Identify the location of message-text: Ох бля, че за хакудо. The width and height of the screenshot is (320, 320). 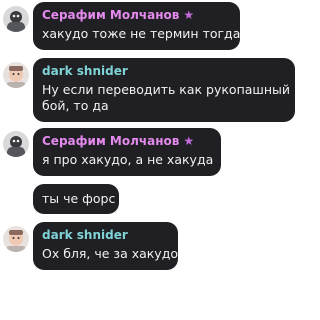
(110, 253).